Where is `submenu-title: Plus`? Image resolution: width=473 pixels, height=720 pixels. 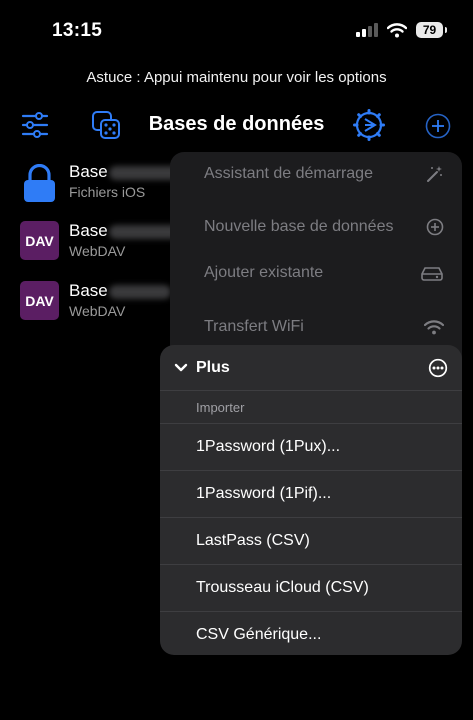 submenu-title: Plus is located at coordinates (213, 367).